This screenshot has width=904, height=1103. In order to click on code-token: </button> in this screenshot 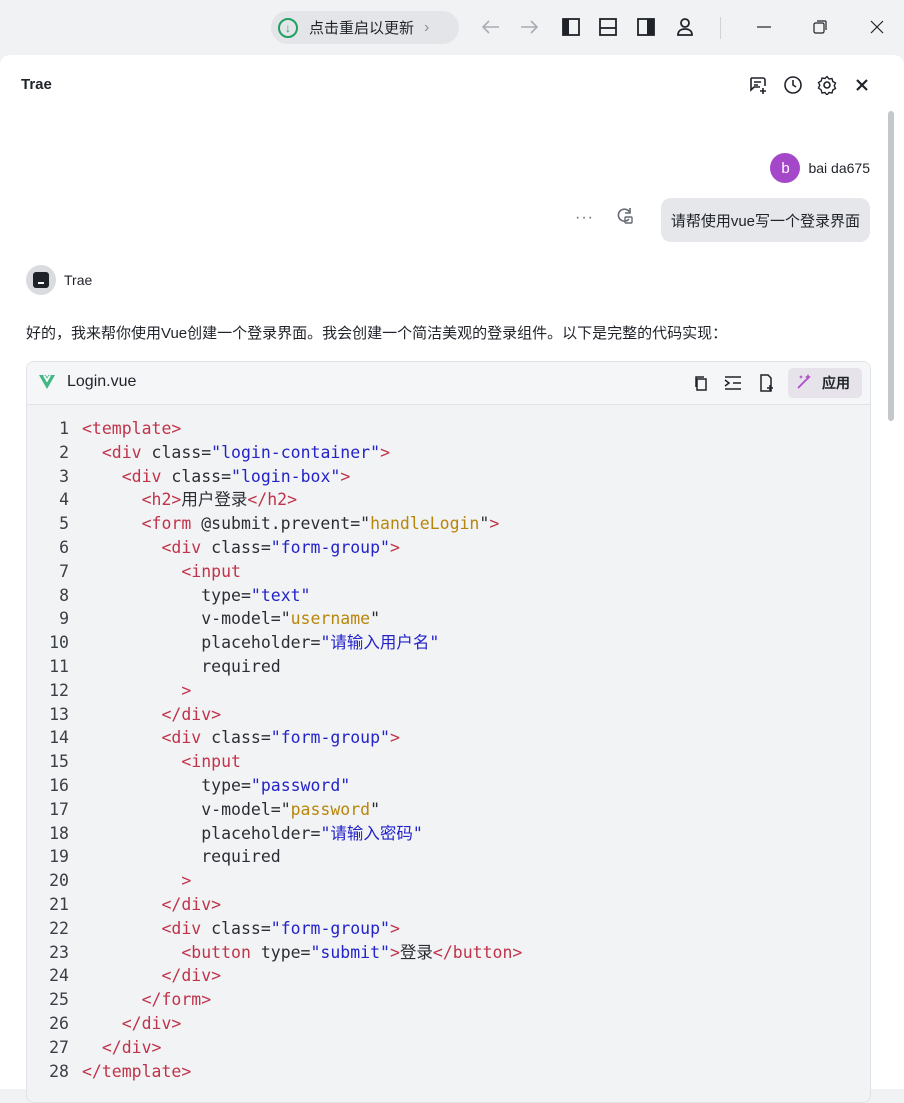, I will do `click(477, 952)`.